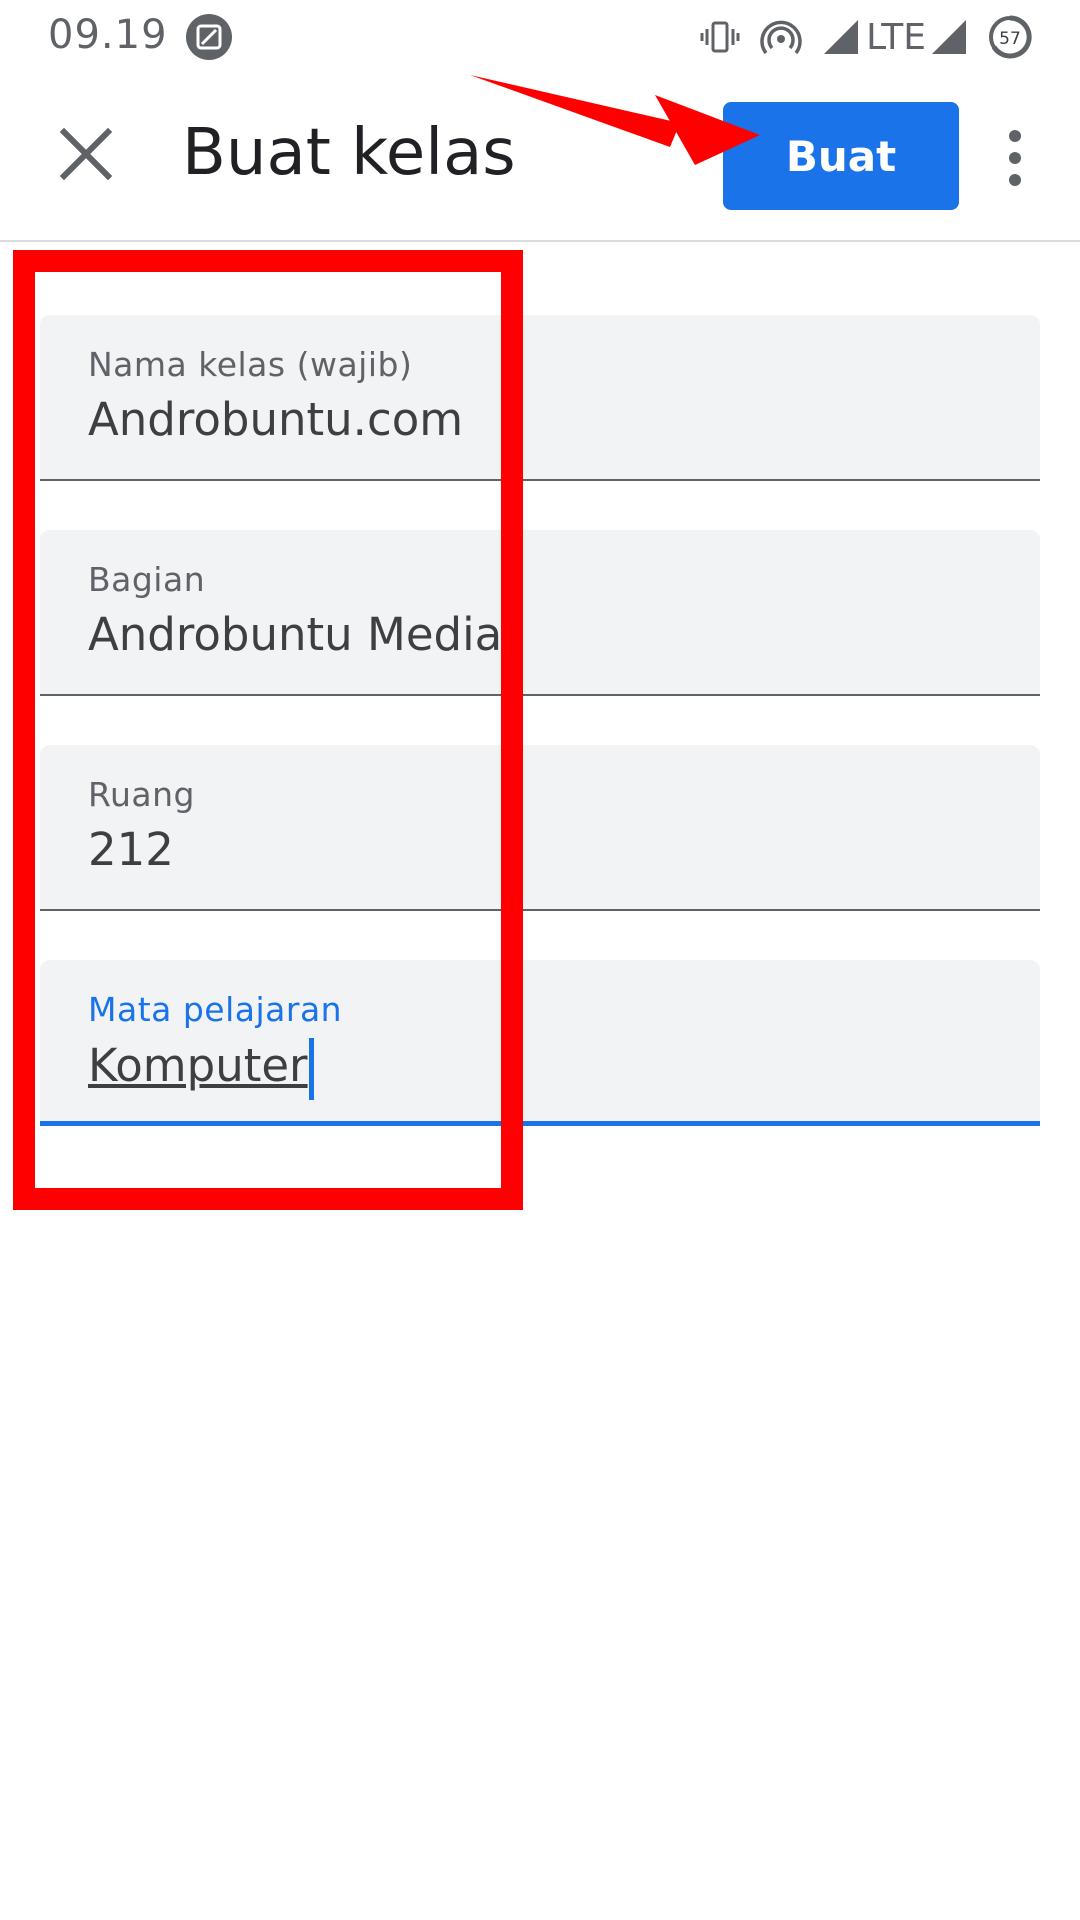 This screenshot has height=1920, width=1080. I want to click on annotation-arrow-icon, so click(615, 120).